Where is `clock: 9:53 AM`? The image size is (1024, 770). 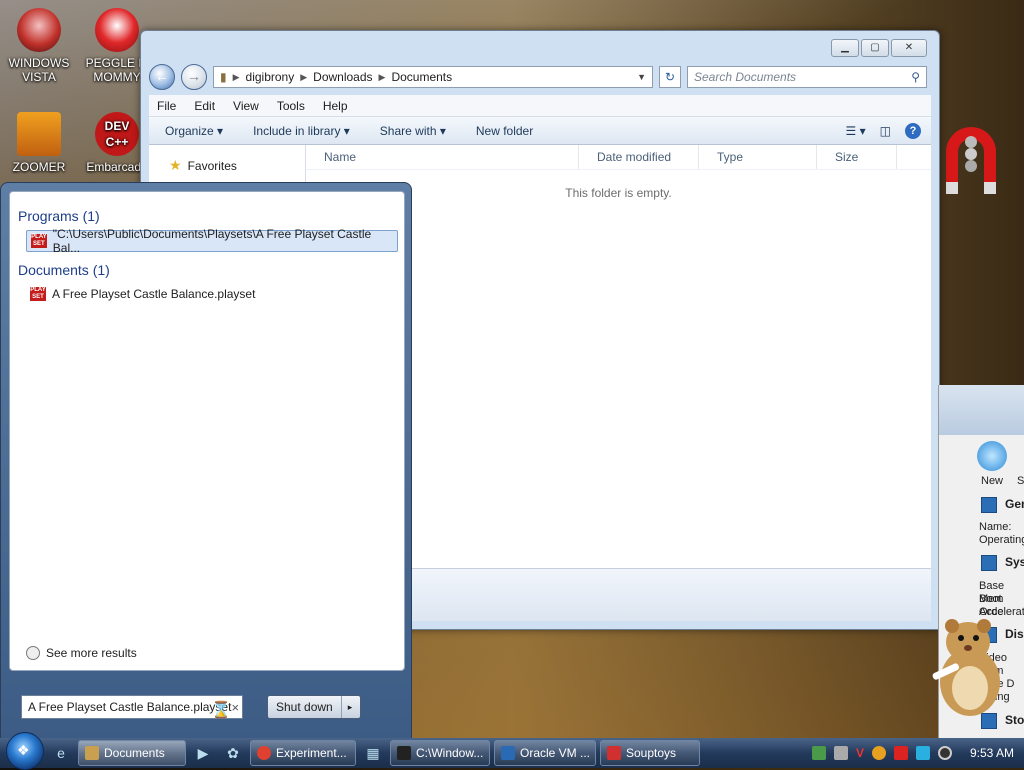 clock: 9:53 AM is located at coordinates (992, 753).